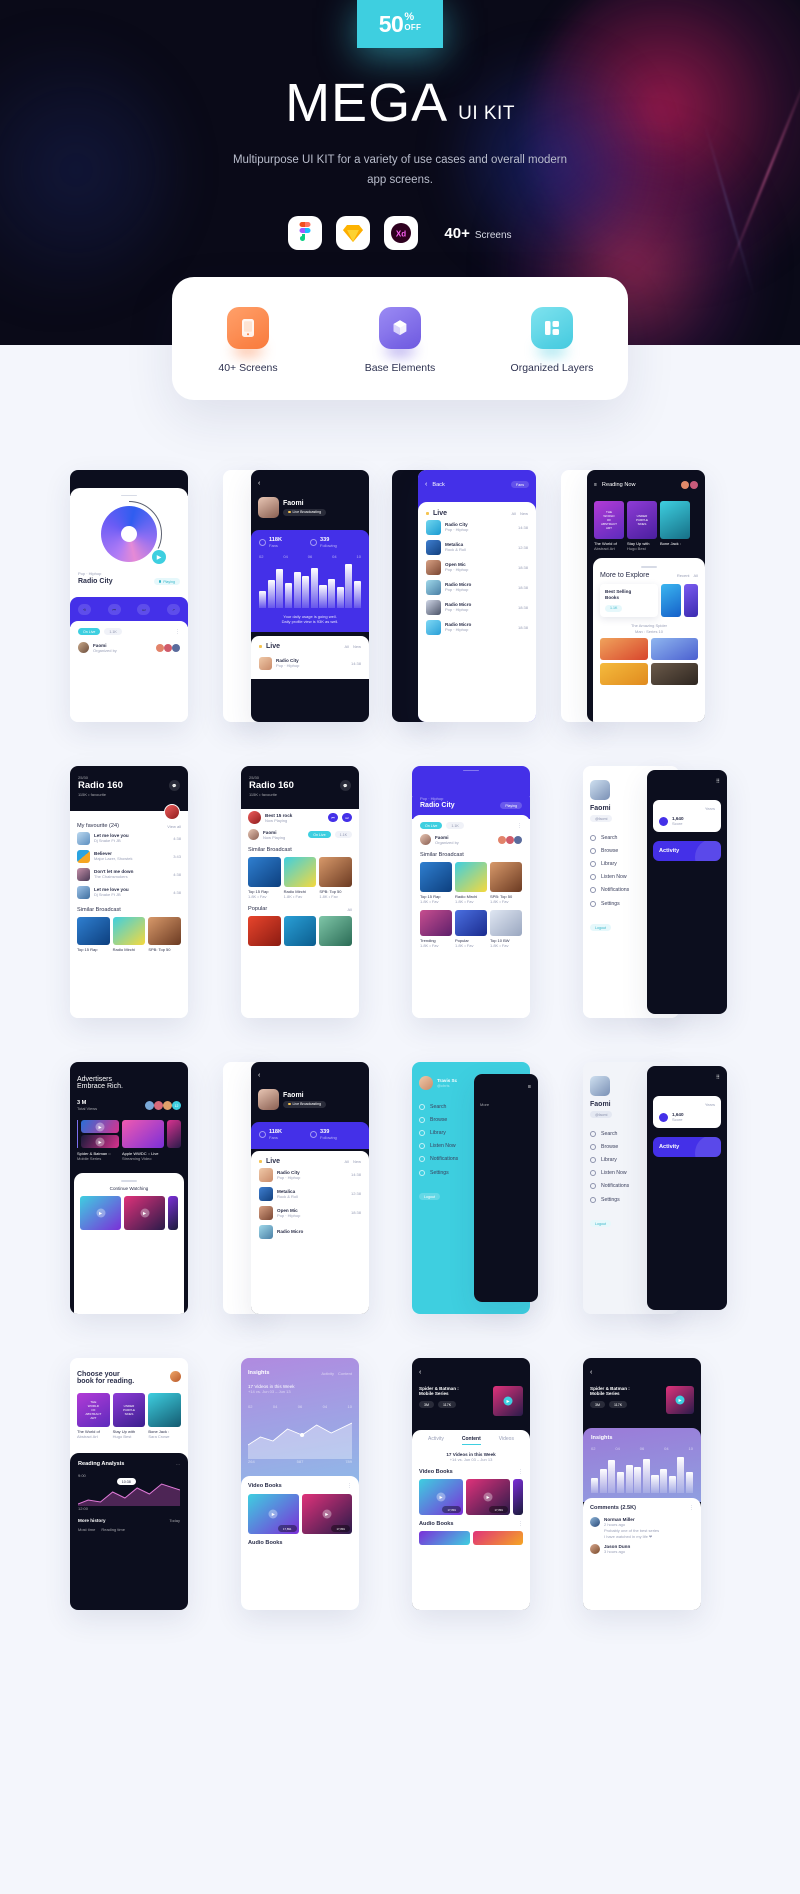 Image resolution: width=800 pixels, height=1894 pixels. Describe the element at coordinates (129, 874) in the screenshot. I see `list-item: Don't let me down The Chainsmokers 4:38` at that location.